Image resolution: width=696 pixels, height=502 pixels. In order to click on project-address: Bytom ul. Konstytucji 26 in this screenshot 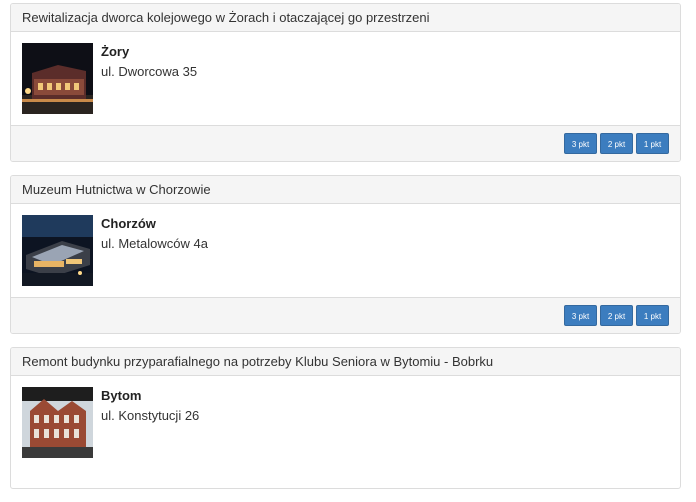, I will do `click(150, 405)`.